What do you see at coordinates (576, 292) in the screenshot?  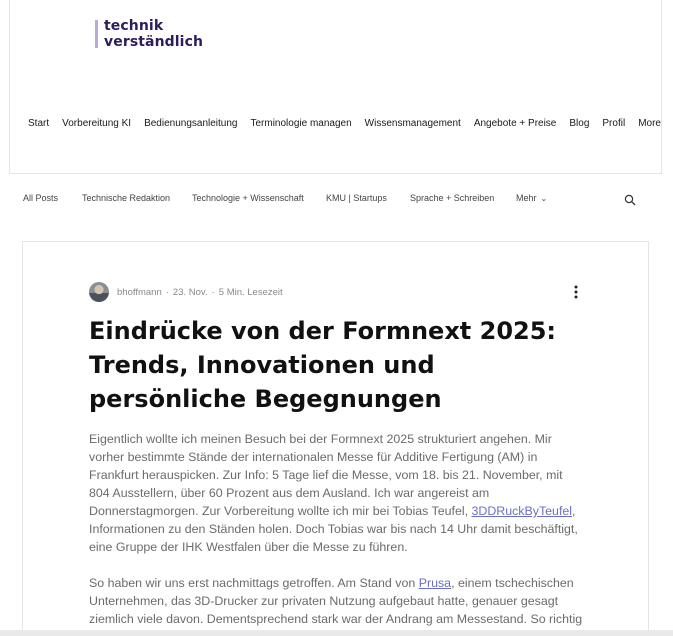 I see `more-options-icon` at bounding box center [576, 292].